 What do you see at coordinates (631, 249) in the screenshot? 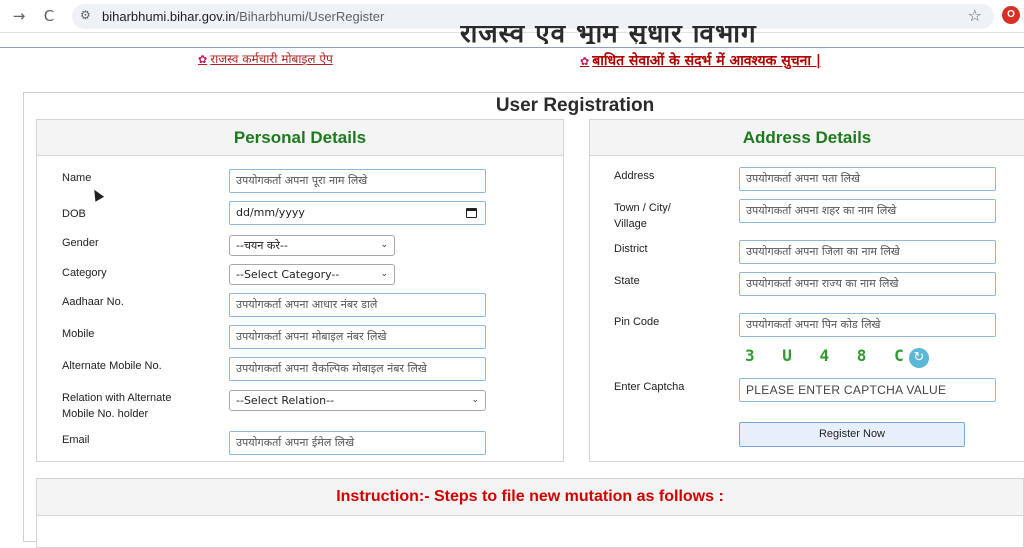
I see `district-label: District` at bounding box center [631, 249].